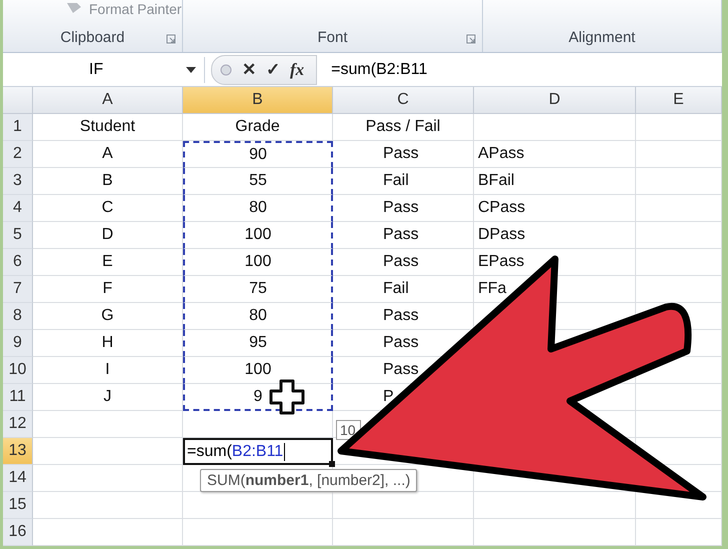 This screenshot has height=549, width=728. I want to click on column-header: E, so click(679, 100).